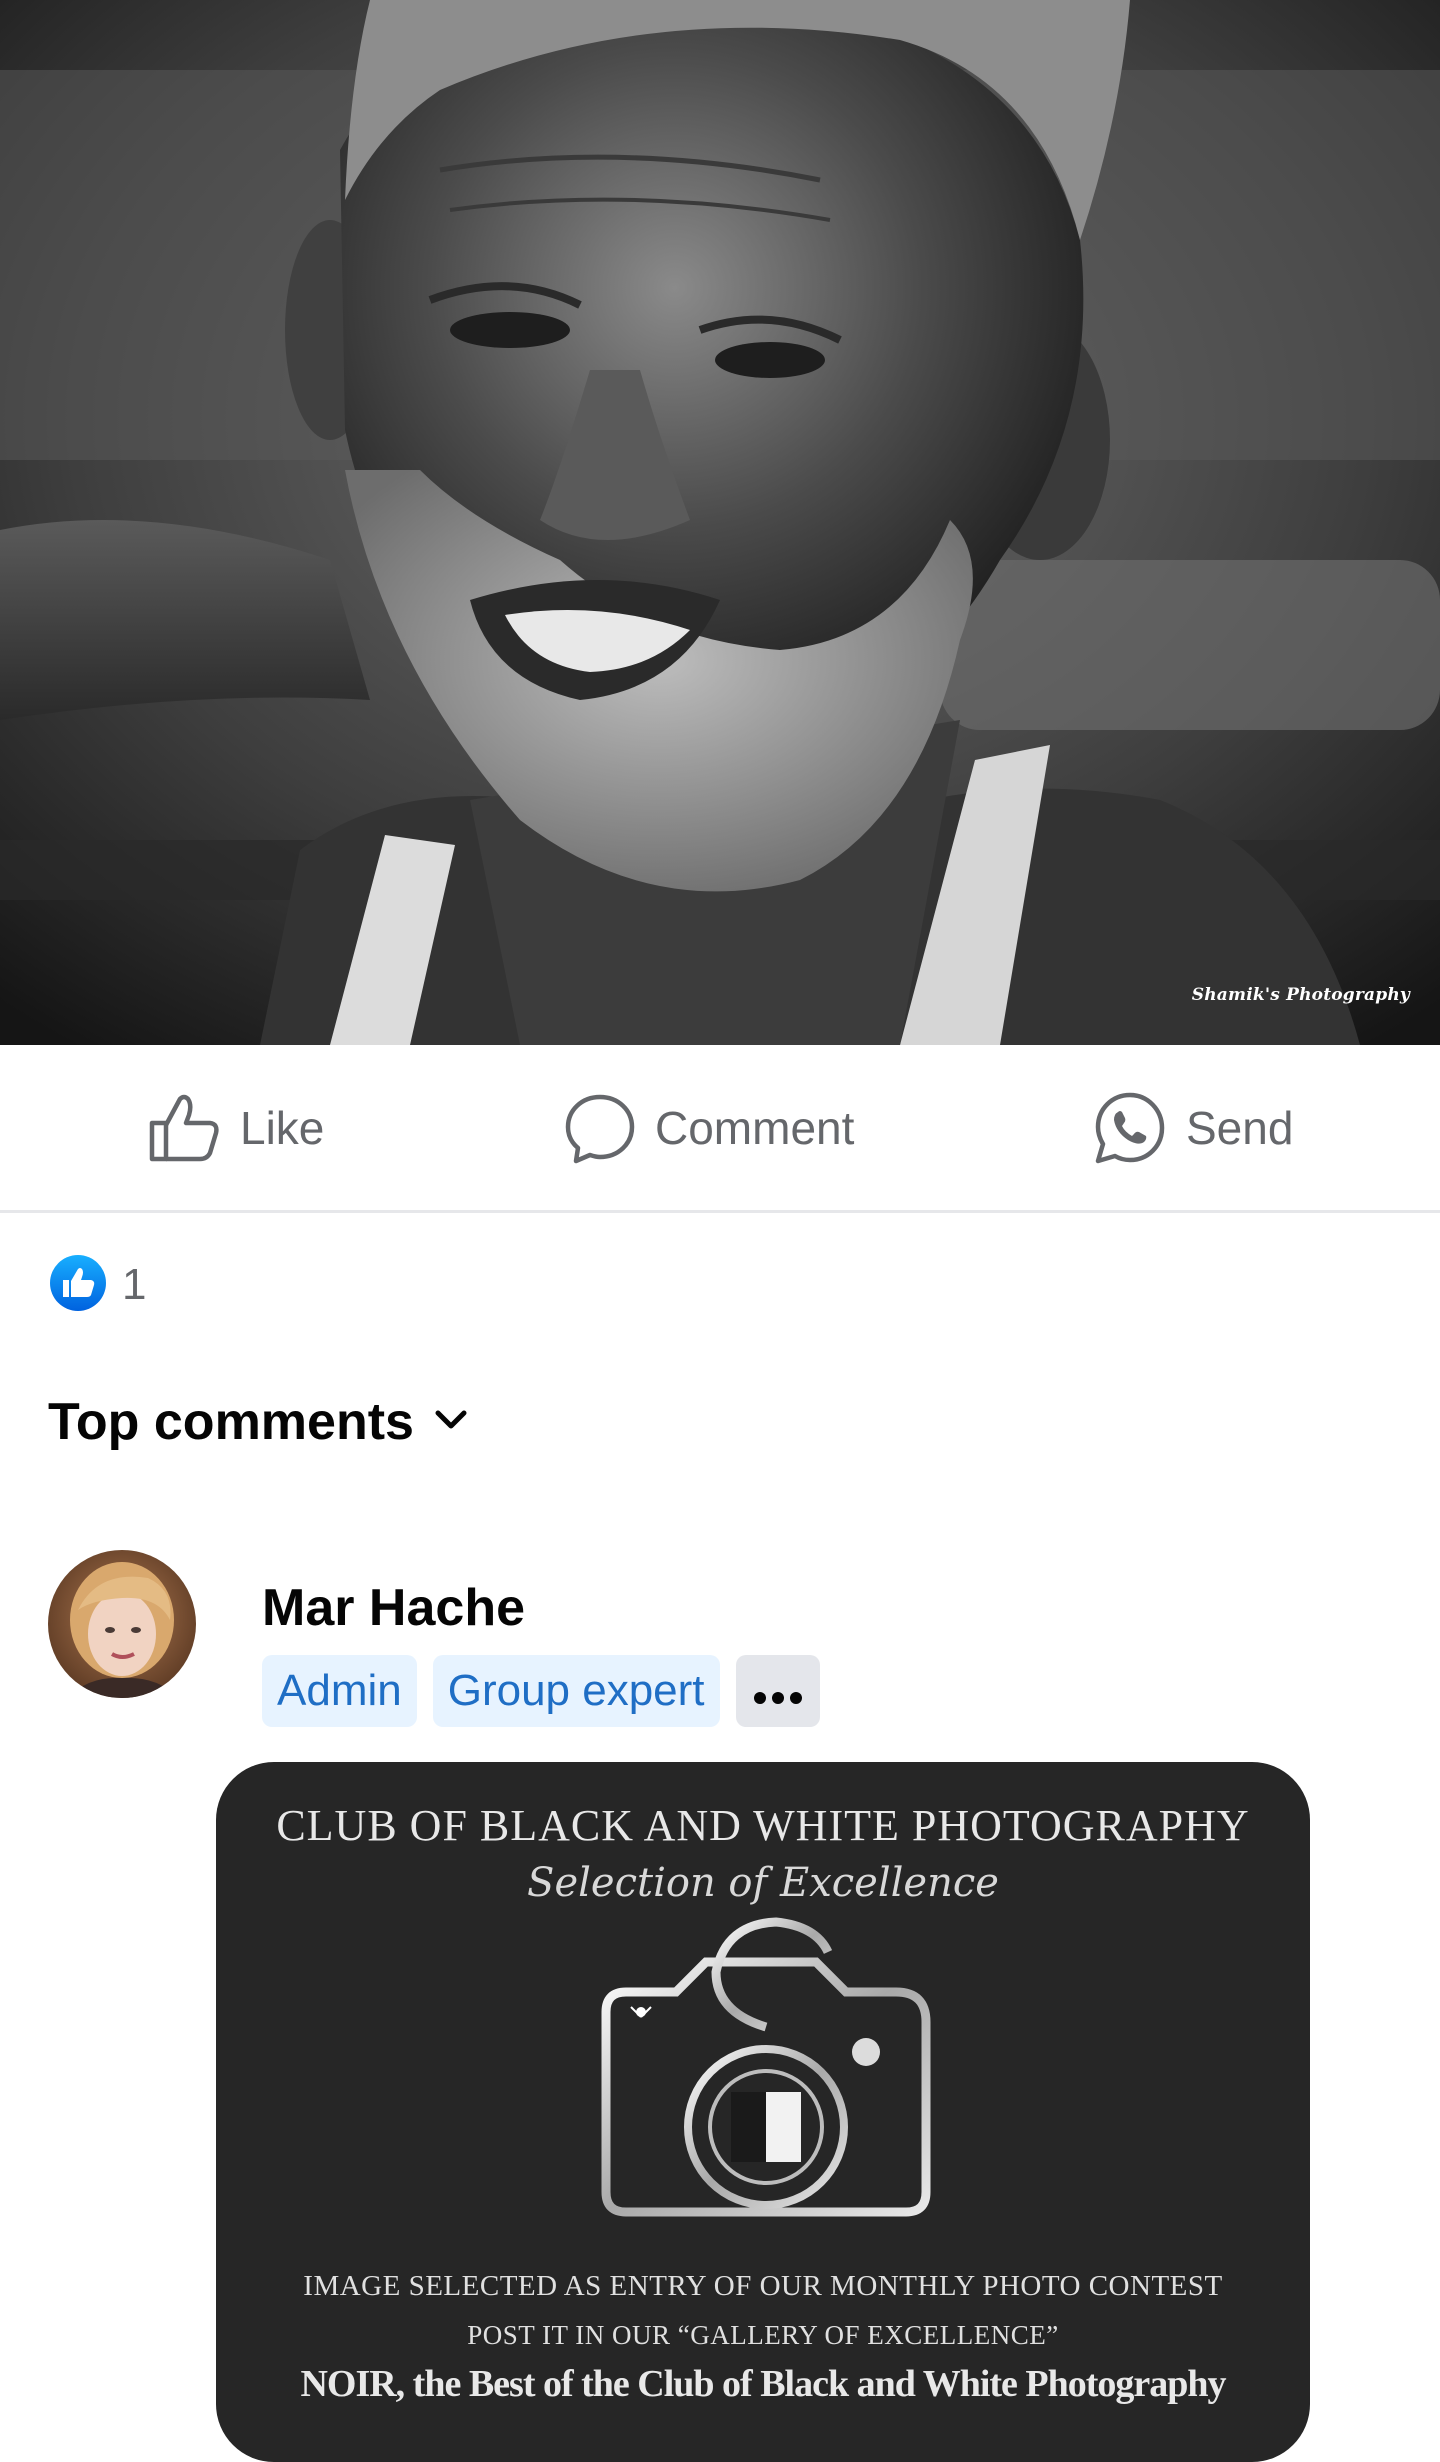 The height and width of the screenshot is (2462, 1440). I want to click on like-label: Like, so click(282, 1128).